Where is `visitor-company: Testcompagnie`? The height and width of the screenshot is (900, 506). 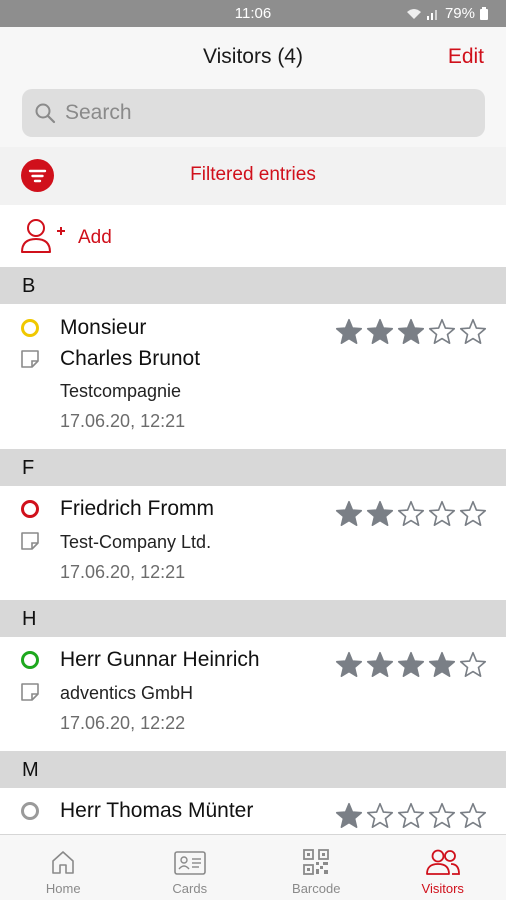
visitor-company: Testcompagnie is located at coordinates (121, 391).